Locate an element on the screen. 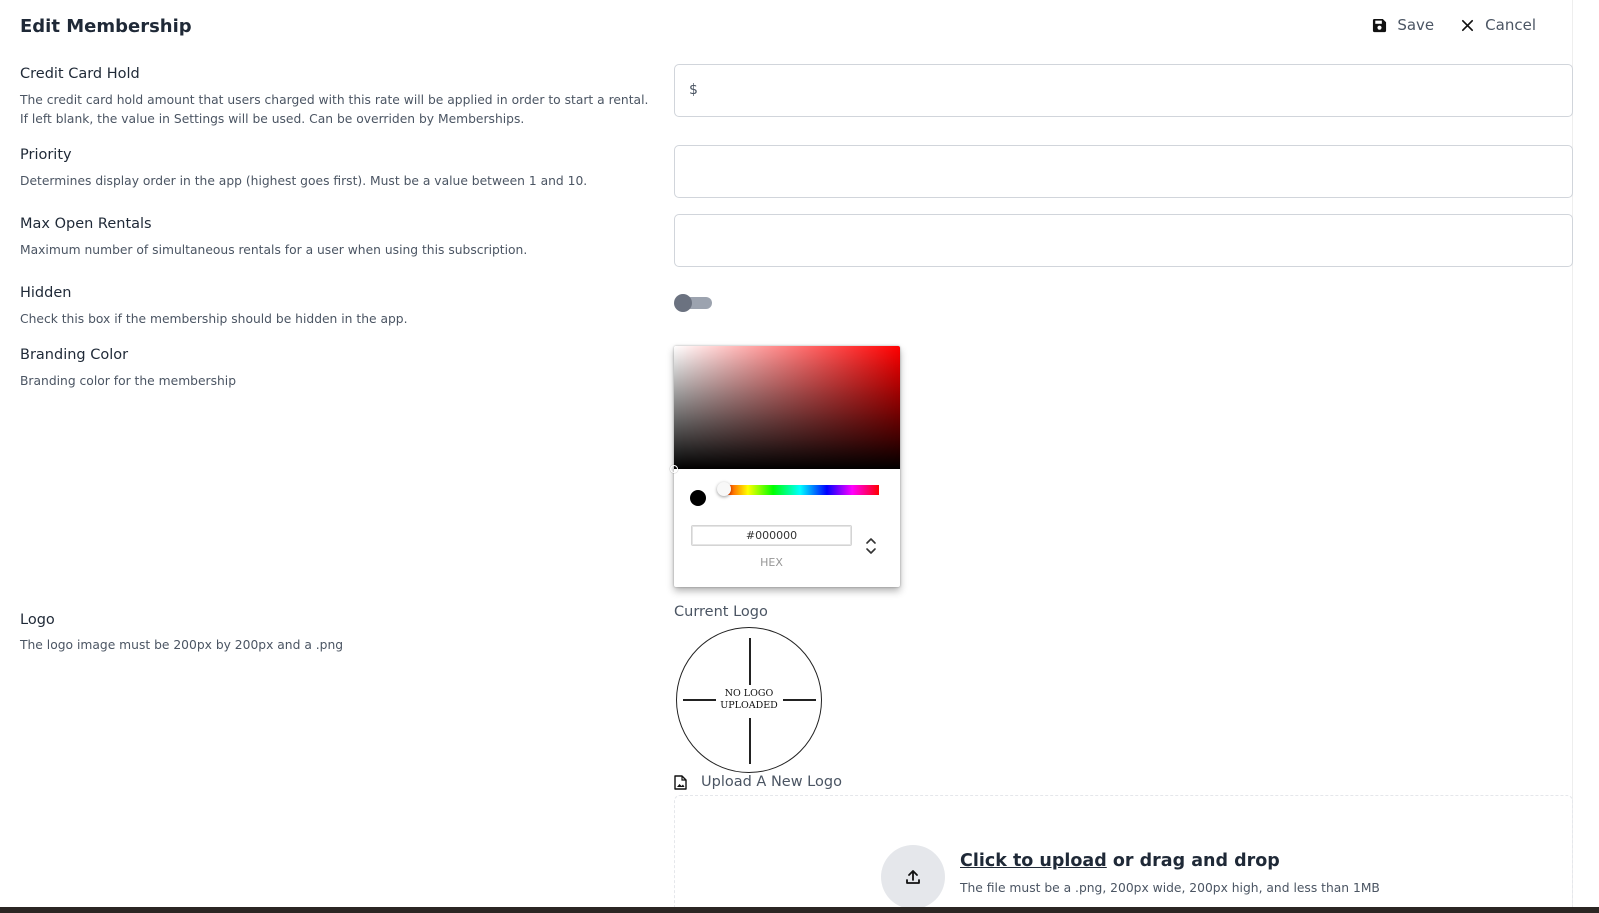  upload-title: Click to upload or drag and drop is located at coordinates (1120, 861).